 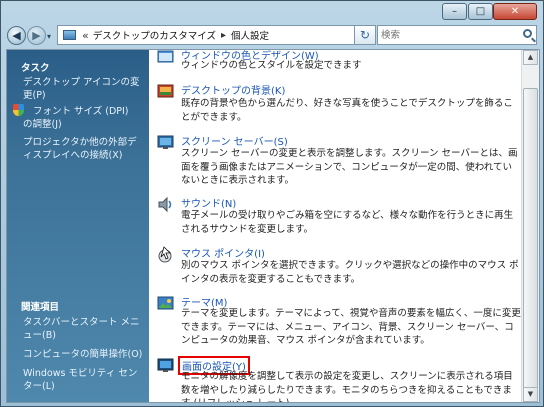 I want to click on item-title-sound: サウンド(N), so click(x=208, y=202).